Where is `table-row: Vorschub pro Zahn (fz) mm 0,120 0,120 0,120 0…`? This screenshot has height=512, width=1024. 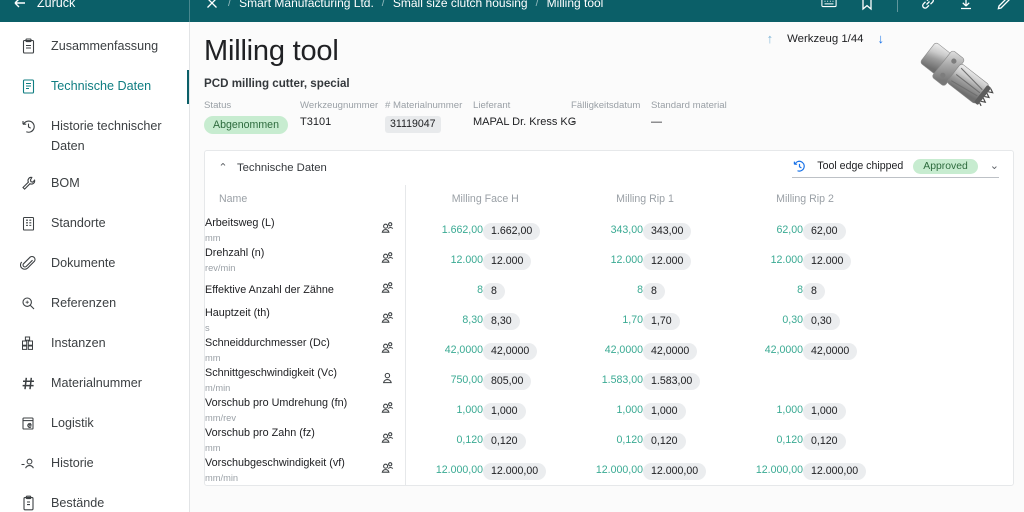 table-row: Vorschub pro Zahn (fz) mm 0,120 0,120 0,120 0… is located at coordinates (609, 440).